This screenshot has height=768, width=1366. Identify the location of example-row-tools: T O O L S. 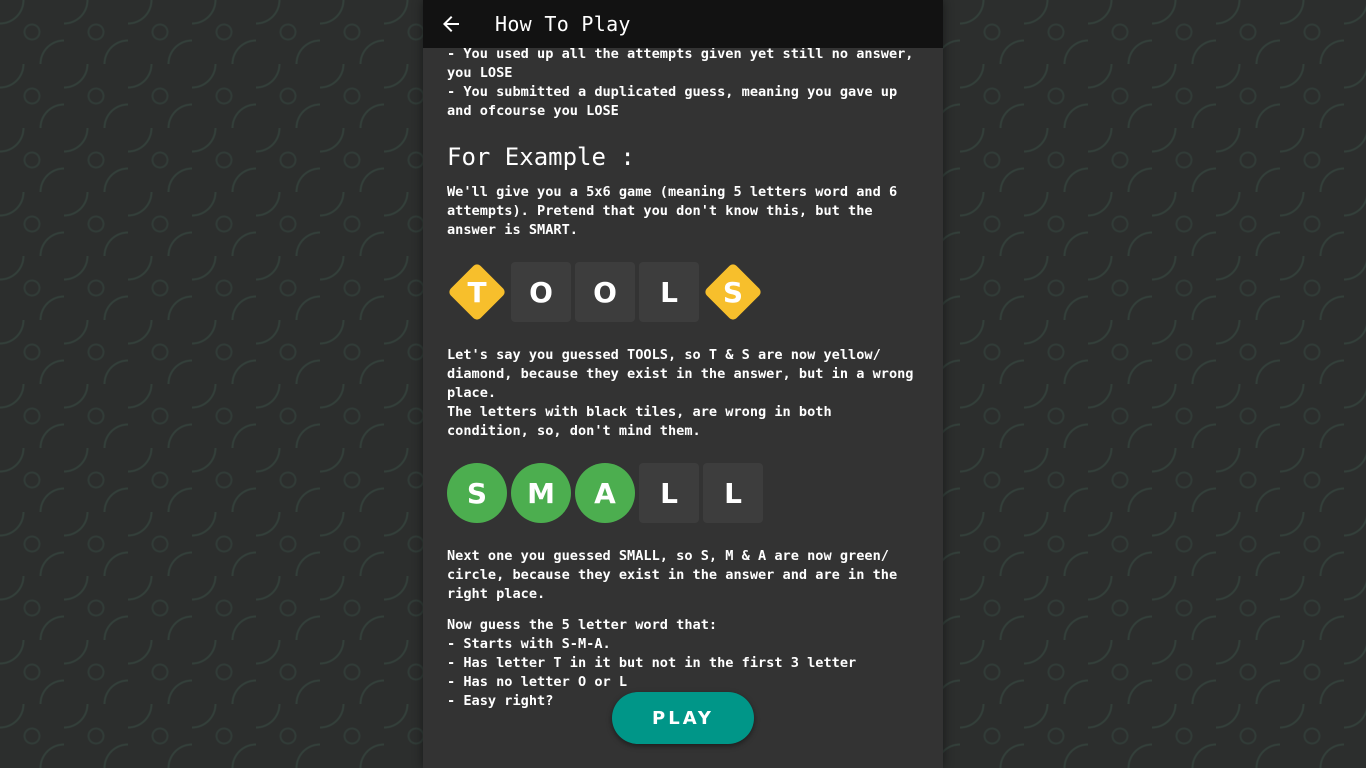
(683, 292).